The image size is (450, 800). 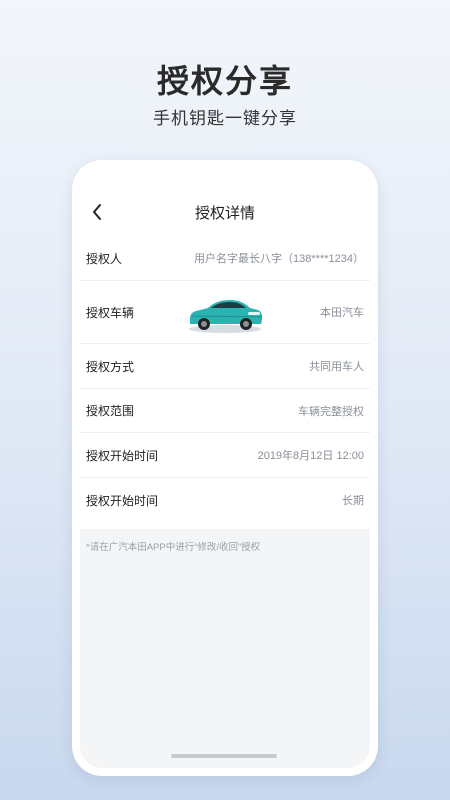 I want to click on row-value: 2019年8月12日 12:00, so click(x=310, y=456).